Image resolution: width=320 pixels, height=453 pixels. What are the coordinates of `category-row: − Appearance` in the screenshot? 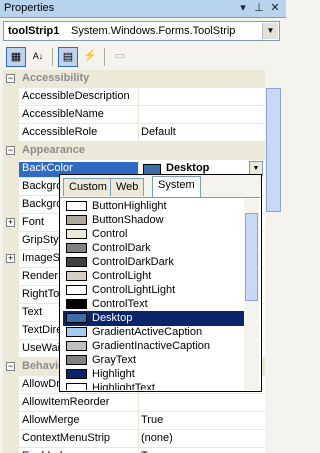 It's located at (134, 151).